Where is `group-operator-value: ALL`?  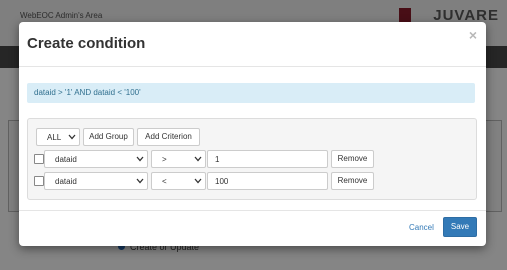
group-operator-value: ALL is located at coordinates (54, 137).